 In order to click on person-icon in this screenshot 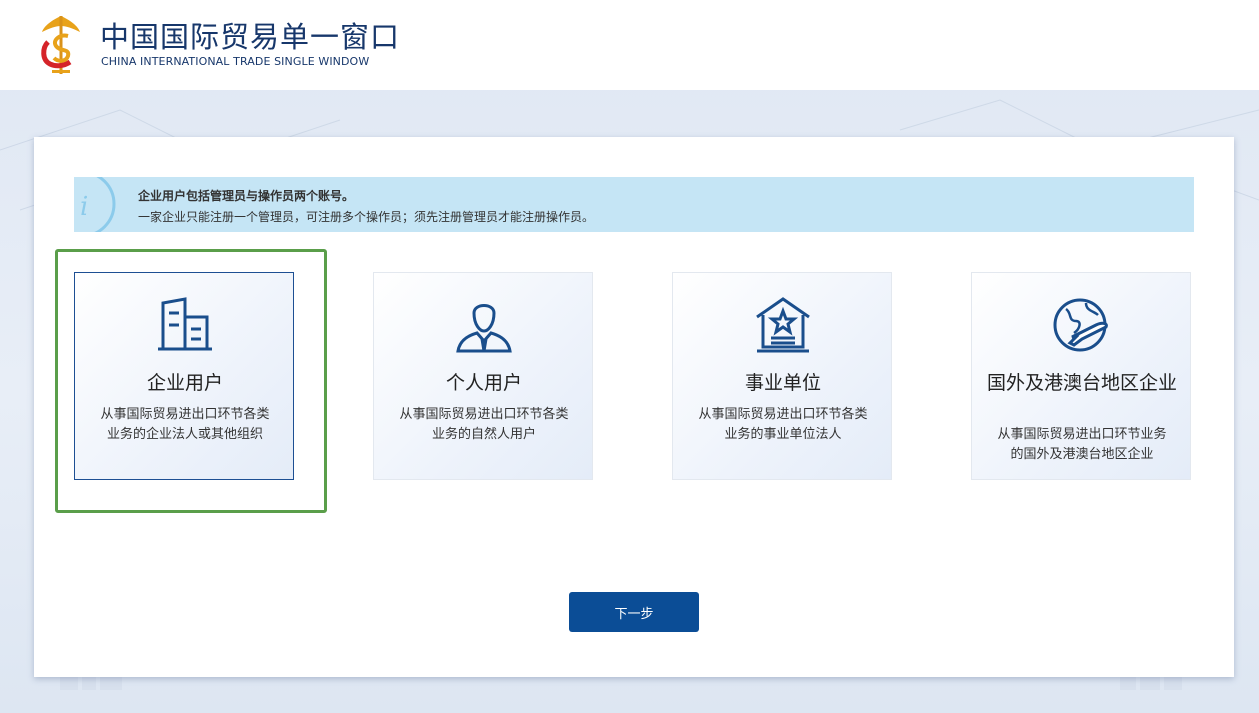, I will do `click(484, 328)`.